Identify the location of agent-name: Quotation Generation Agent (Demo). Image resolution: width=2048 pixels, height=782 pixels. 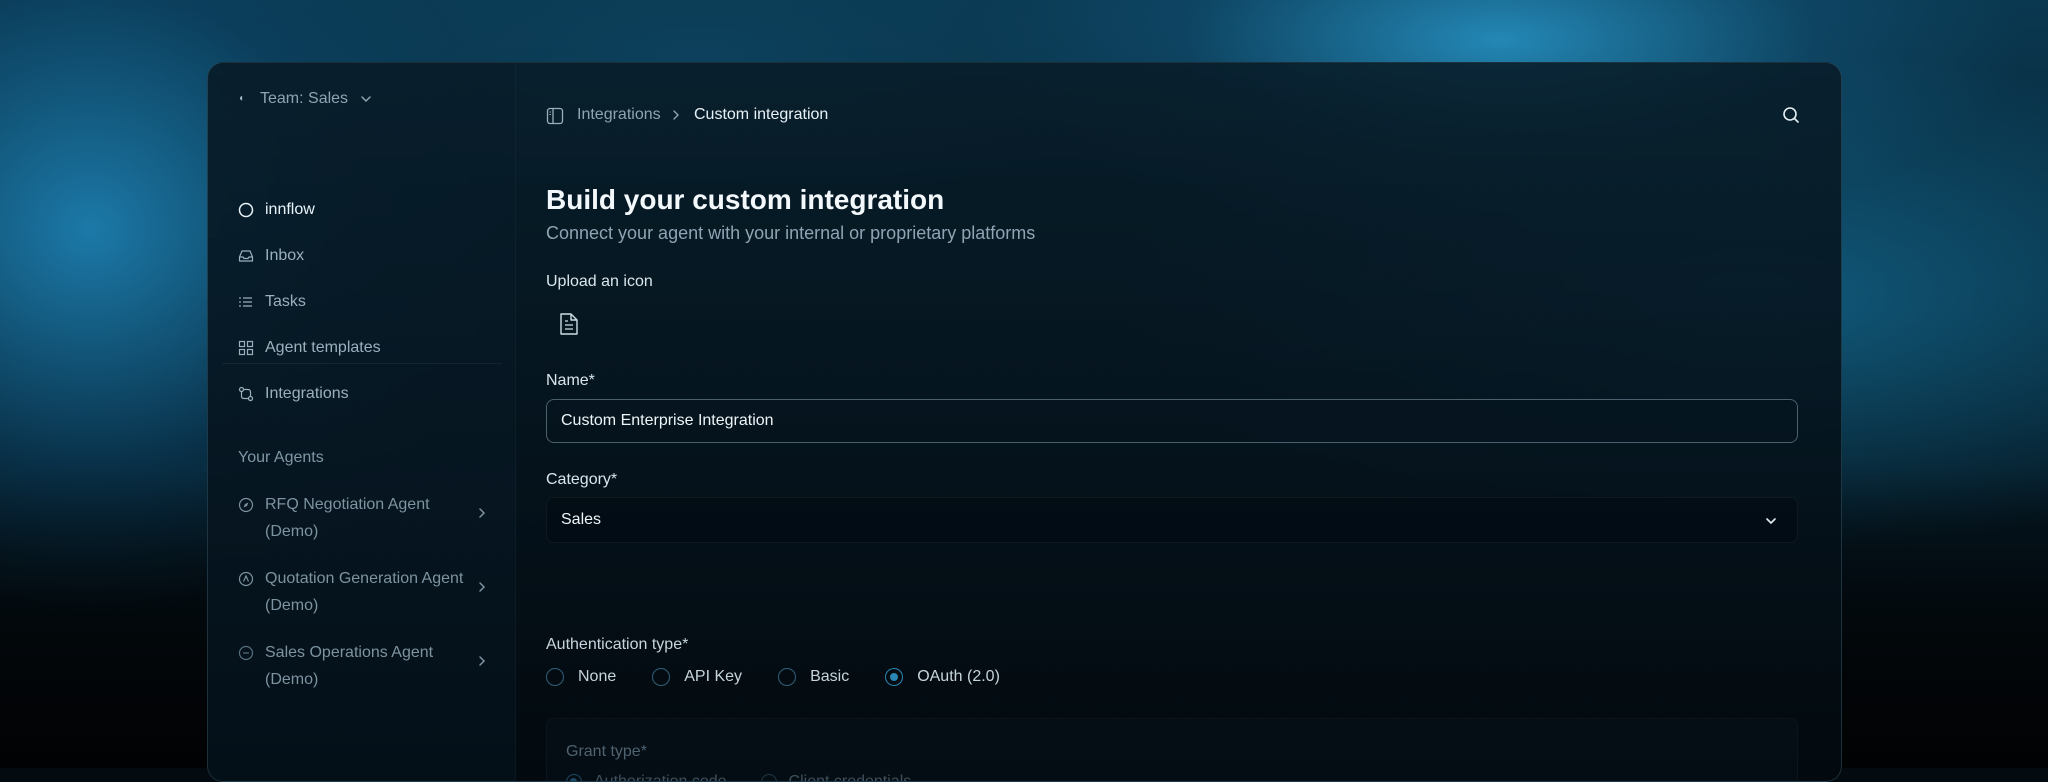
(364, 592).